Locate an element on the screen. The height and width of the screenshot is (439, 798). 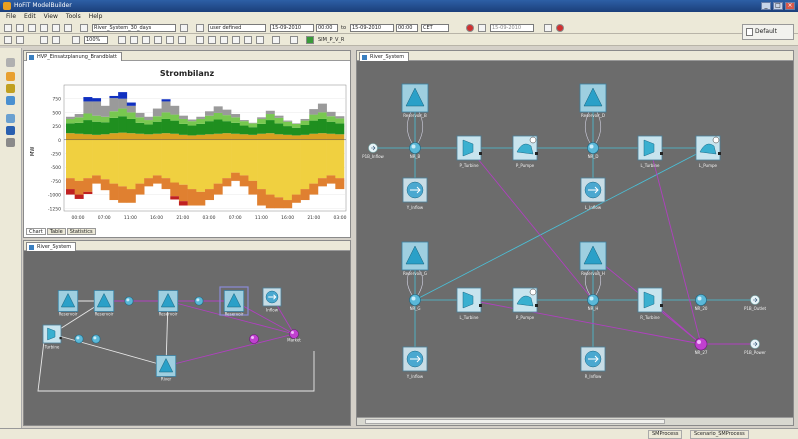
align-center-icon is located at coordinates (134, 40).